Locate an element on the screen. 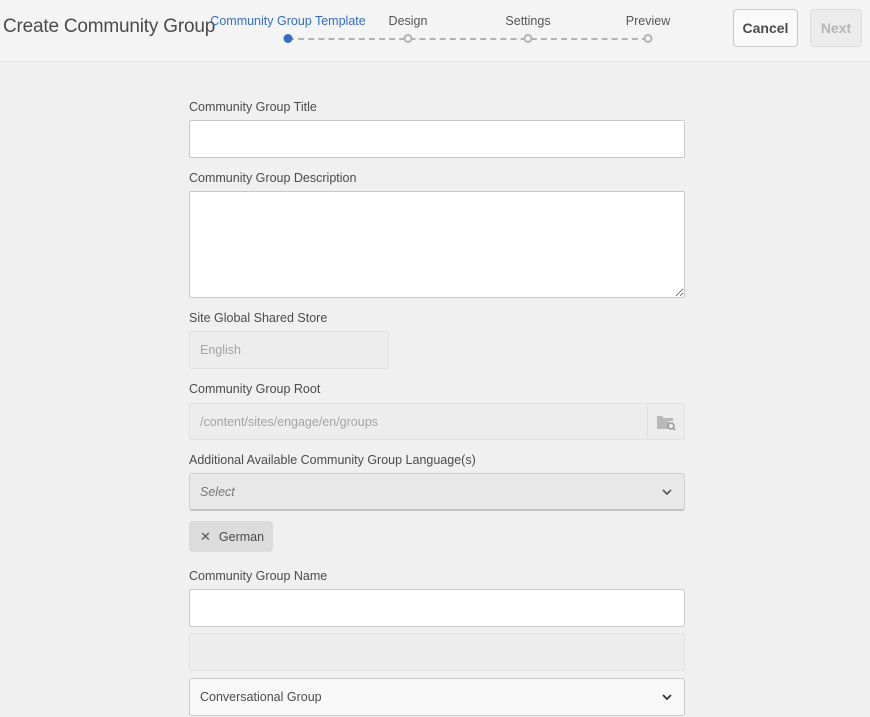  languages-select-placeholder: Select is located at coordinates (217, 491).